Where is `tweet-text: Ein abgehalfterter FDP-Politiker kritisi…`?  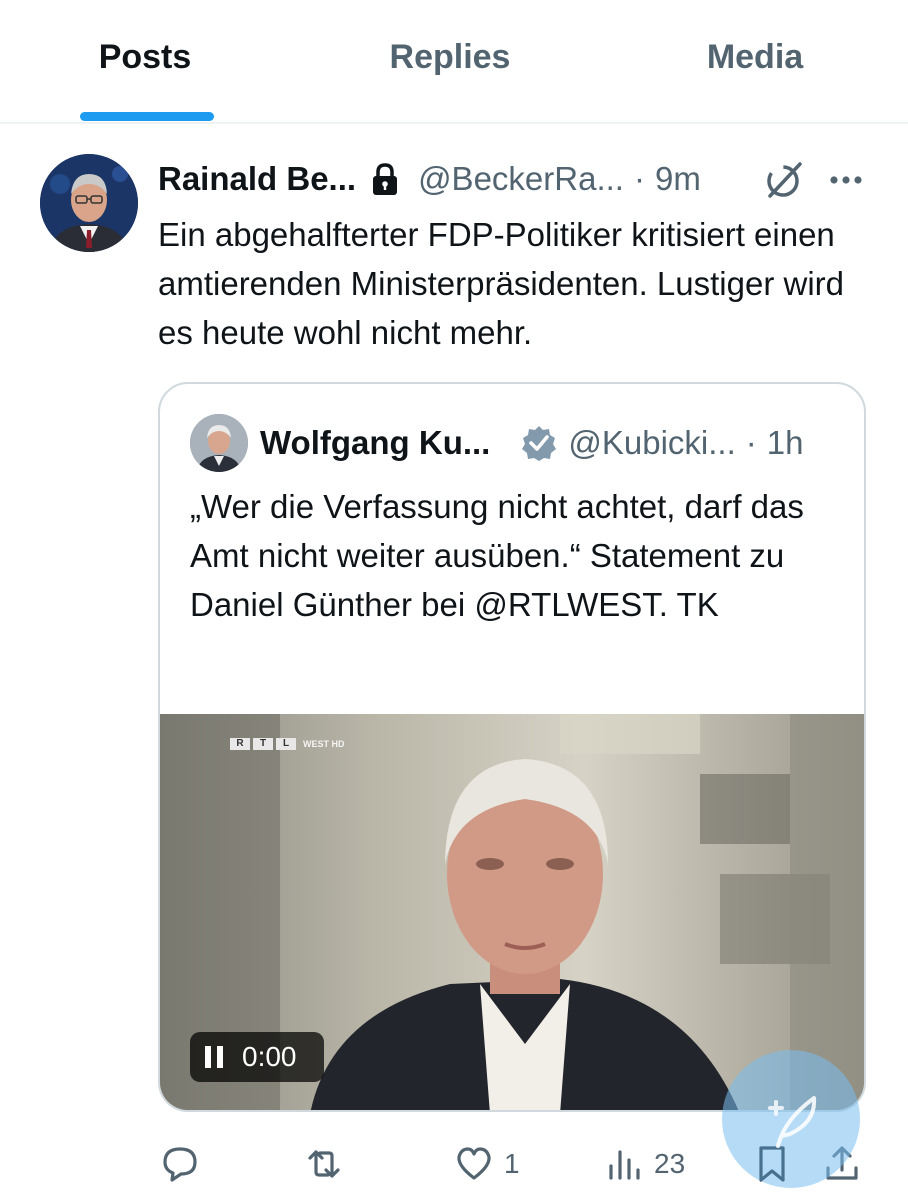
tweet-text: Ein abgehalfterter FDP-Politiker kritisi… is located at coordinates (501, 283).